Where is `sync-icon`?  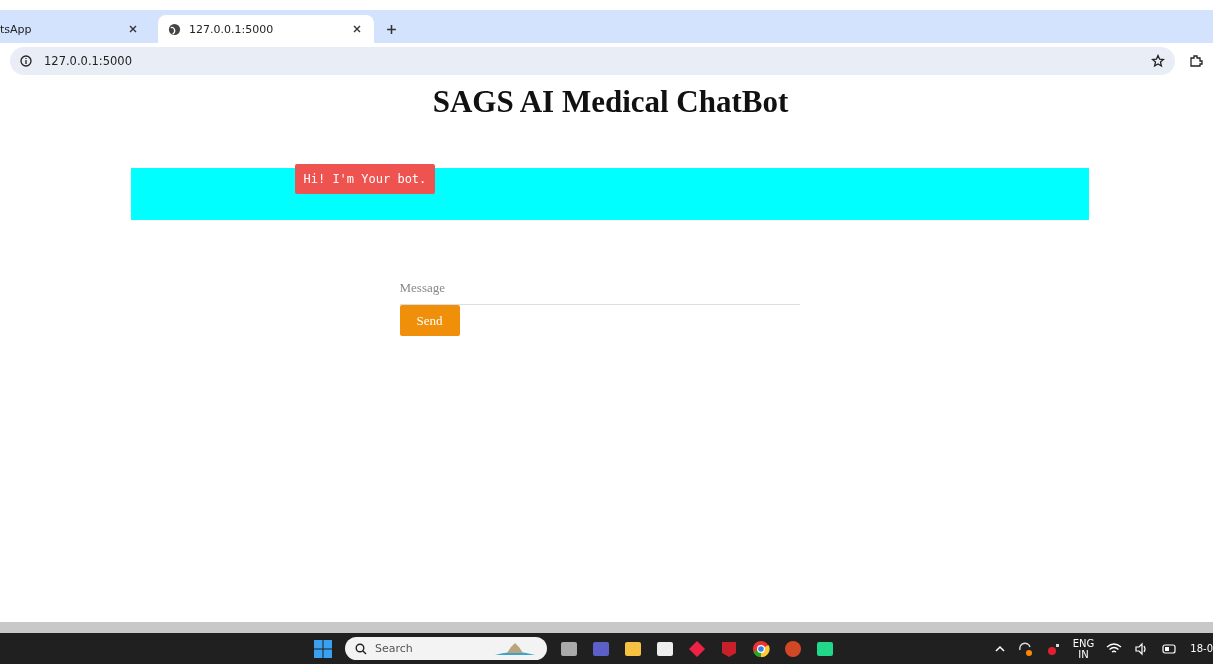
sync-icon is located at coordinates (1024, 648).